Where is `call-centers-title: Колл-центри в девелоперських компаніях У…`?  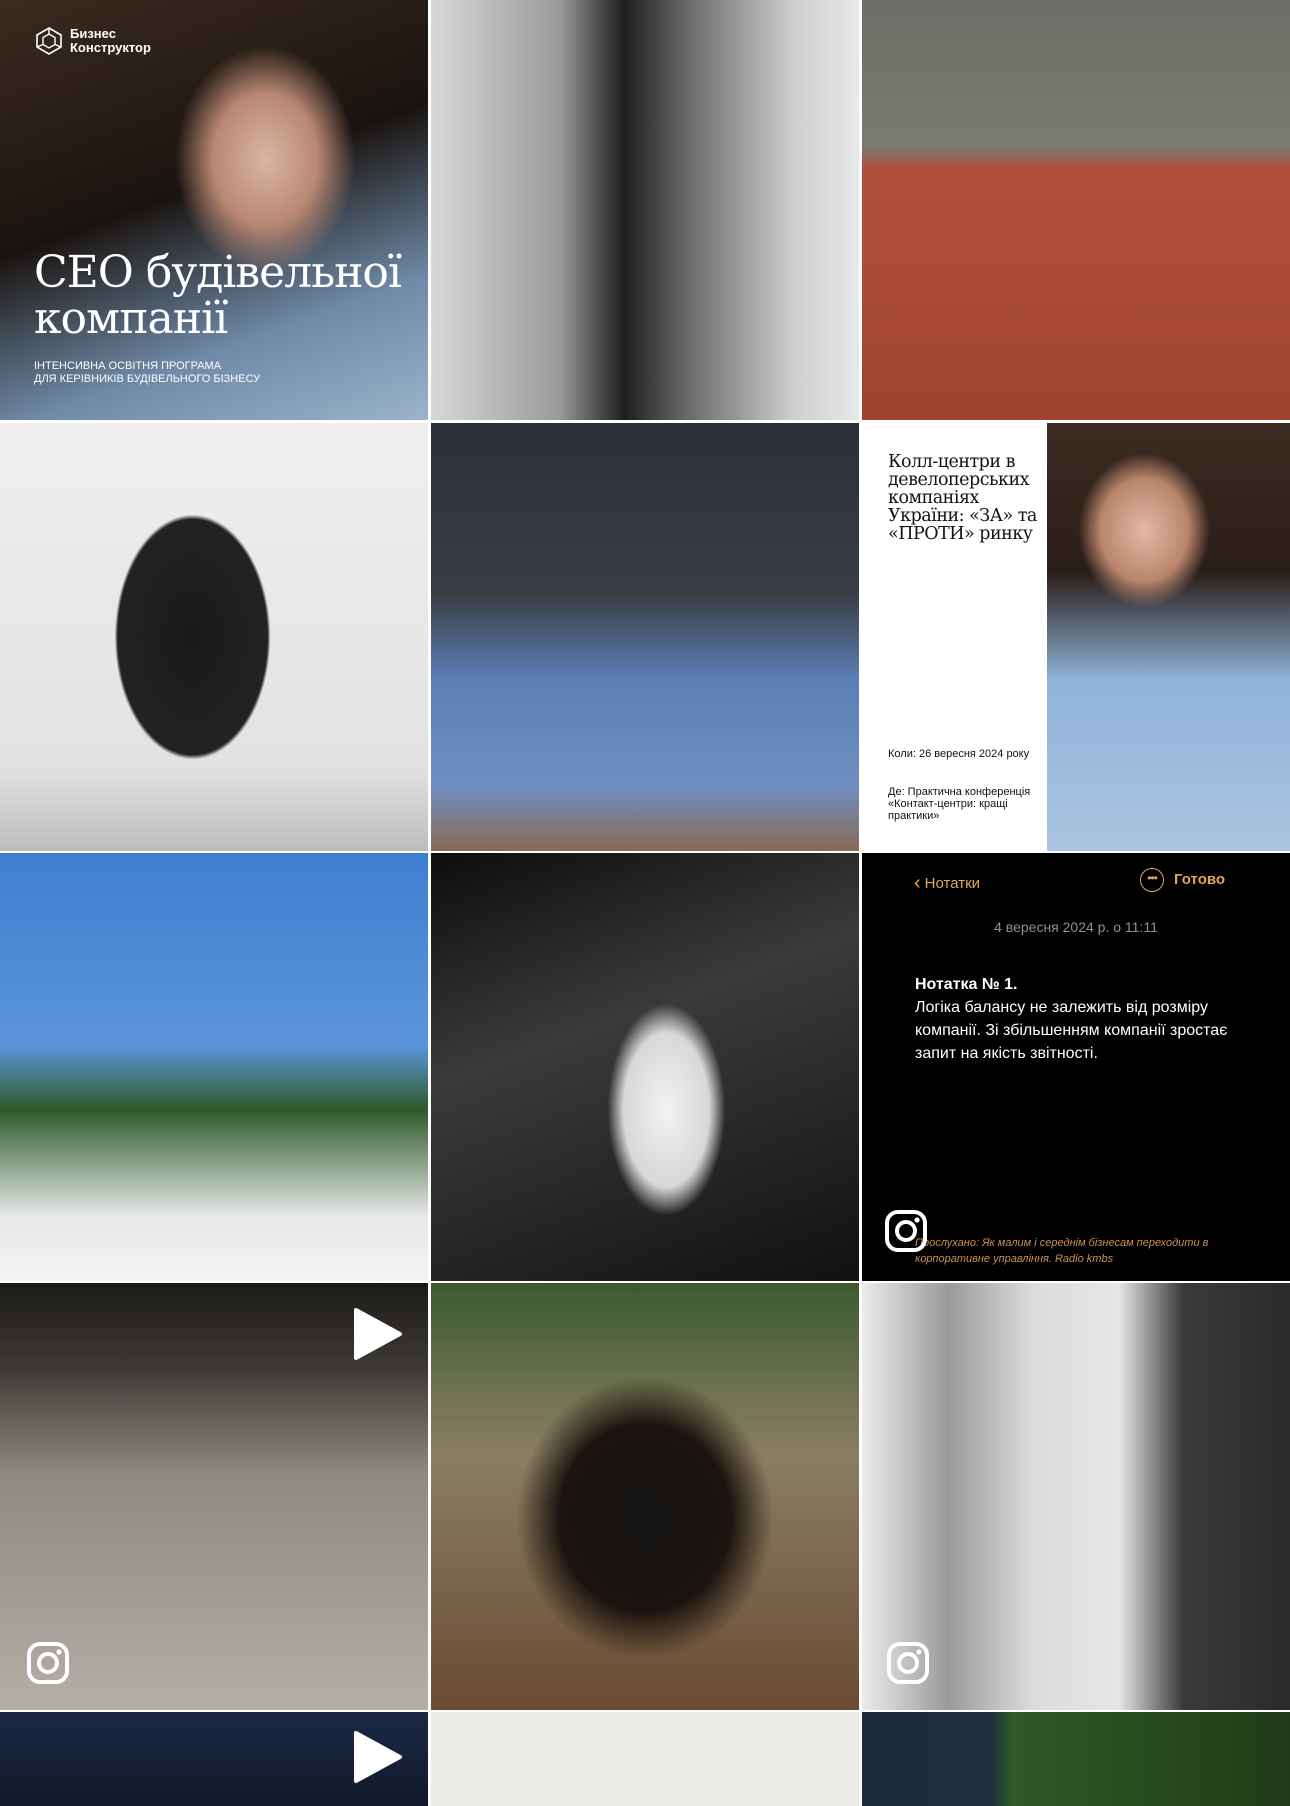 call-centers-title: Колл-центри в девелоперських компаніях У… is located at coordinates (962, 498).